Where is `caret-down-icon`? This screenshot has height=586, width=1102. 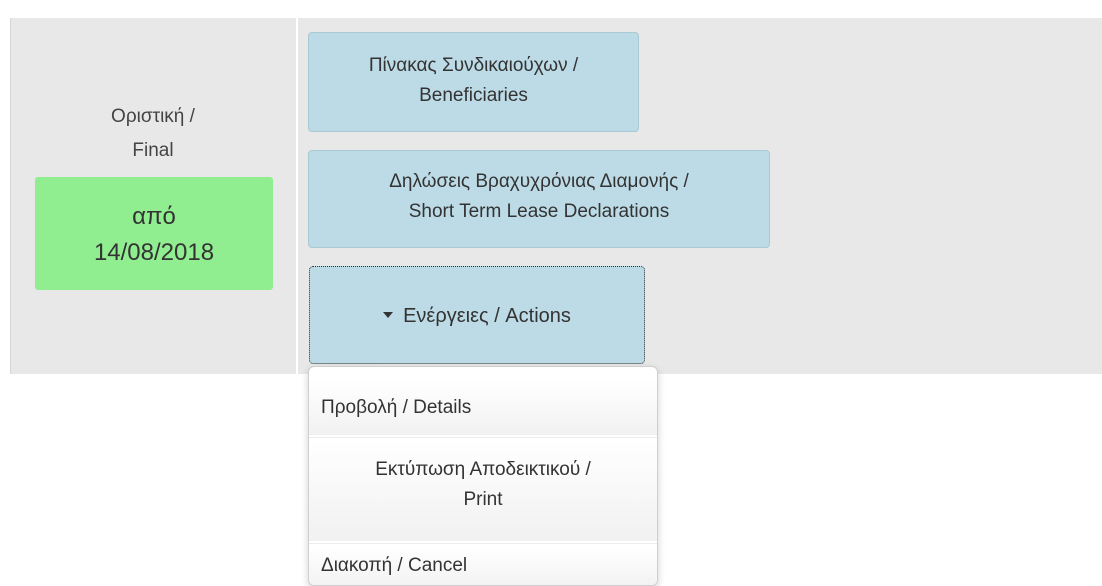
caret-down-icon is located at coordinates (388, 315).